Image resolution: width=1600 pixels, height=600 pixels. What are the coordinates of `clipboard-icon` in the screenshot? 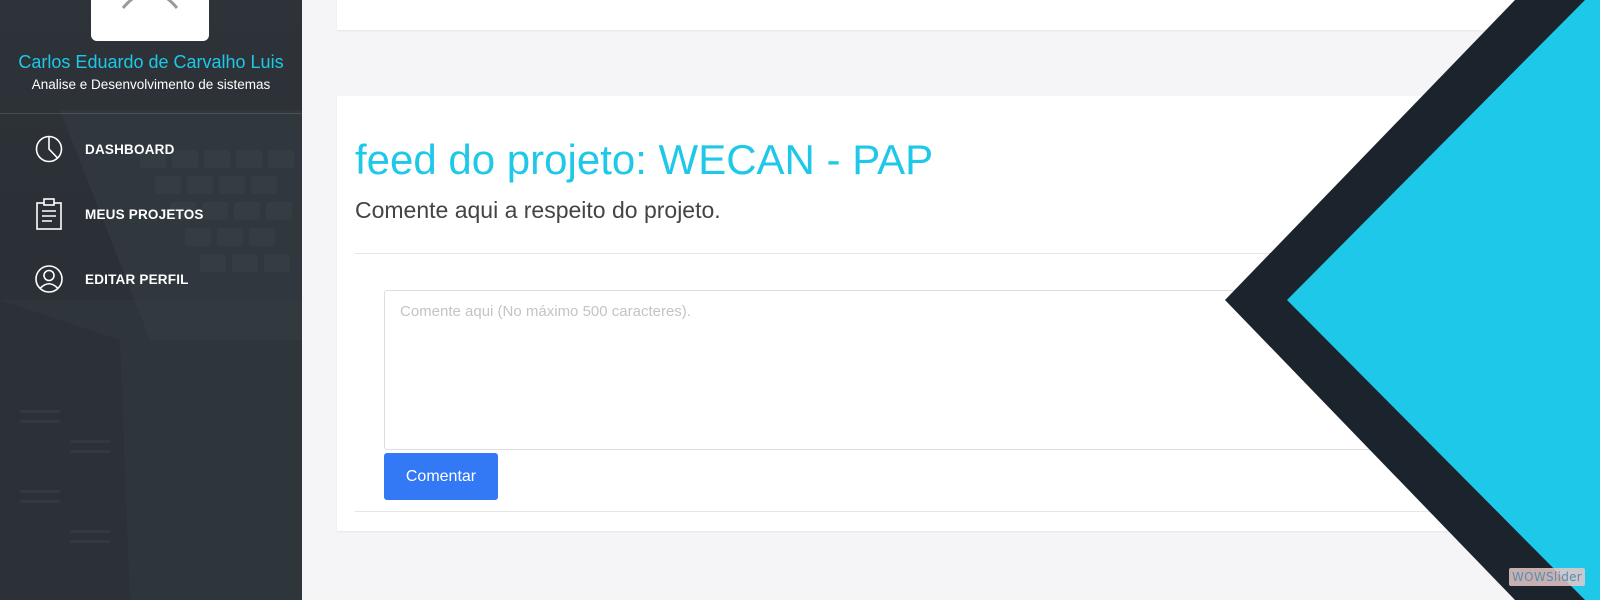 It's located at (49, 214).